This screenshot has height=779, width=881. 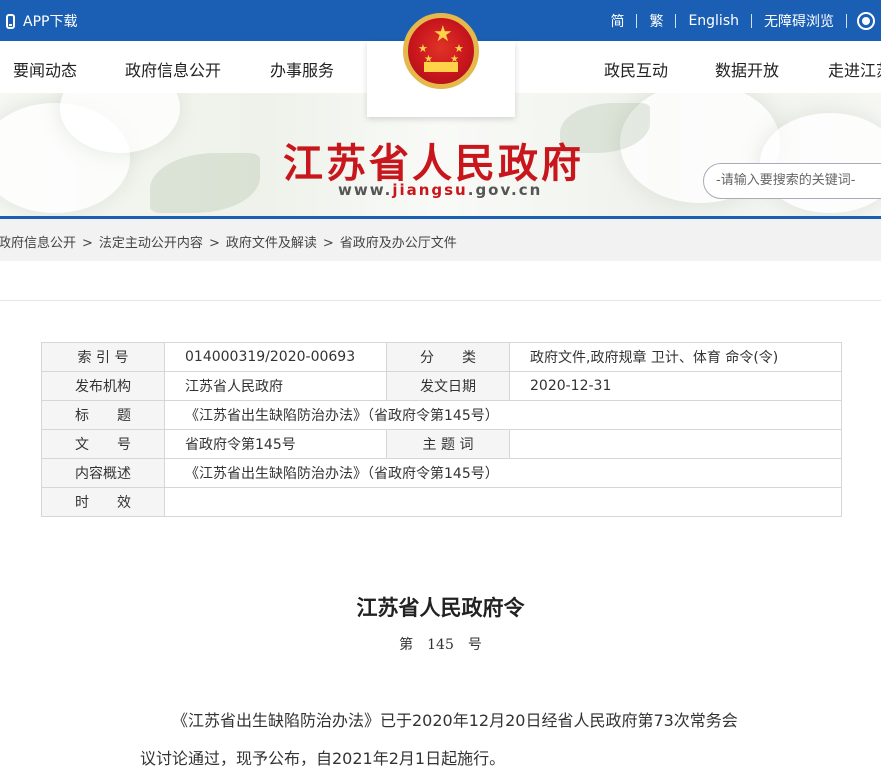 I want to click on category-label: 分 类, so click(x=448, y=357).